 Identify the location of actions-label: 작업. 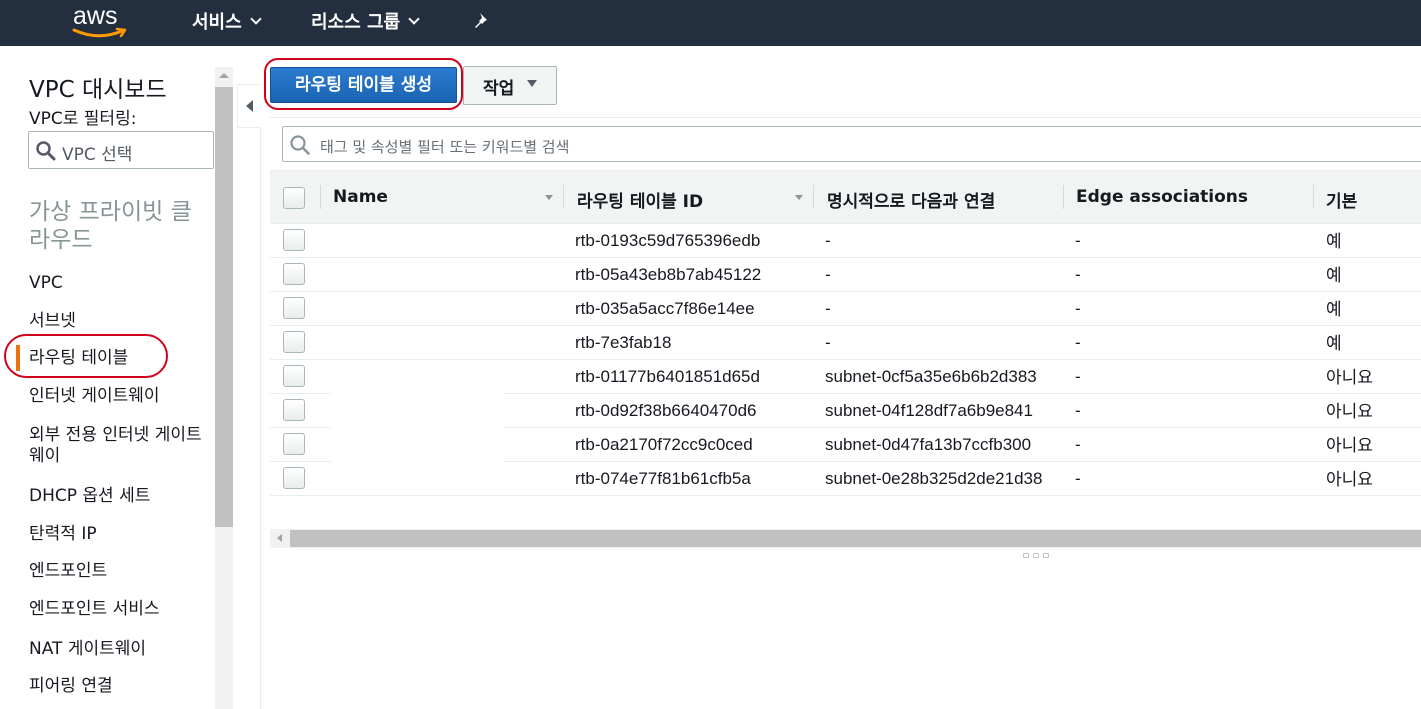
(499, 89).